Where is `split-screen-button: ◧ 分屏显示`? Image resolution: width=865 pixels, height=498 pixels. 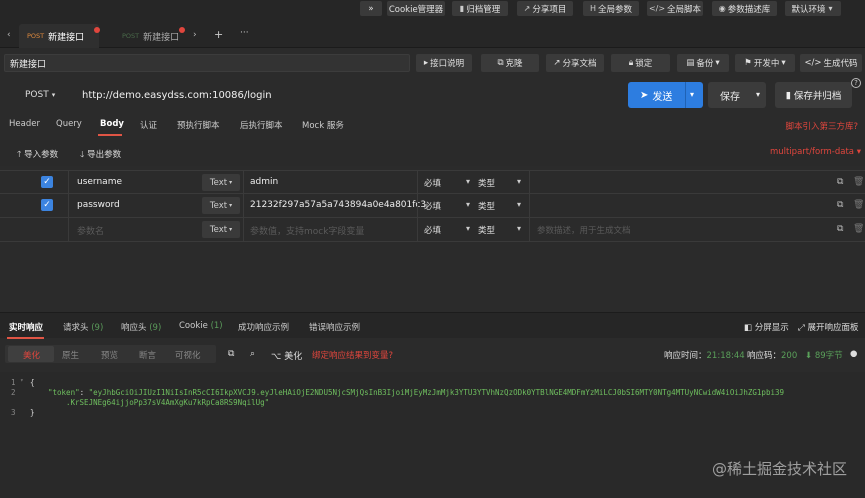 split-screen-button: ◧ 分屏显示 is located at coordinates (766, 327).